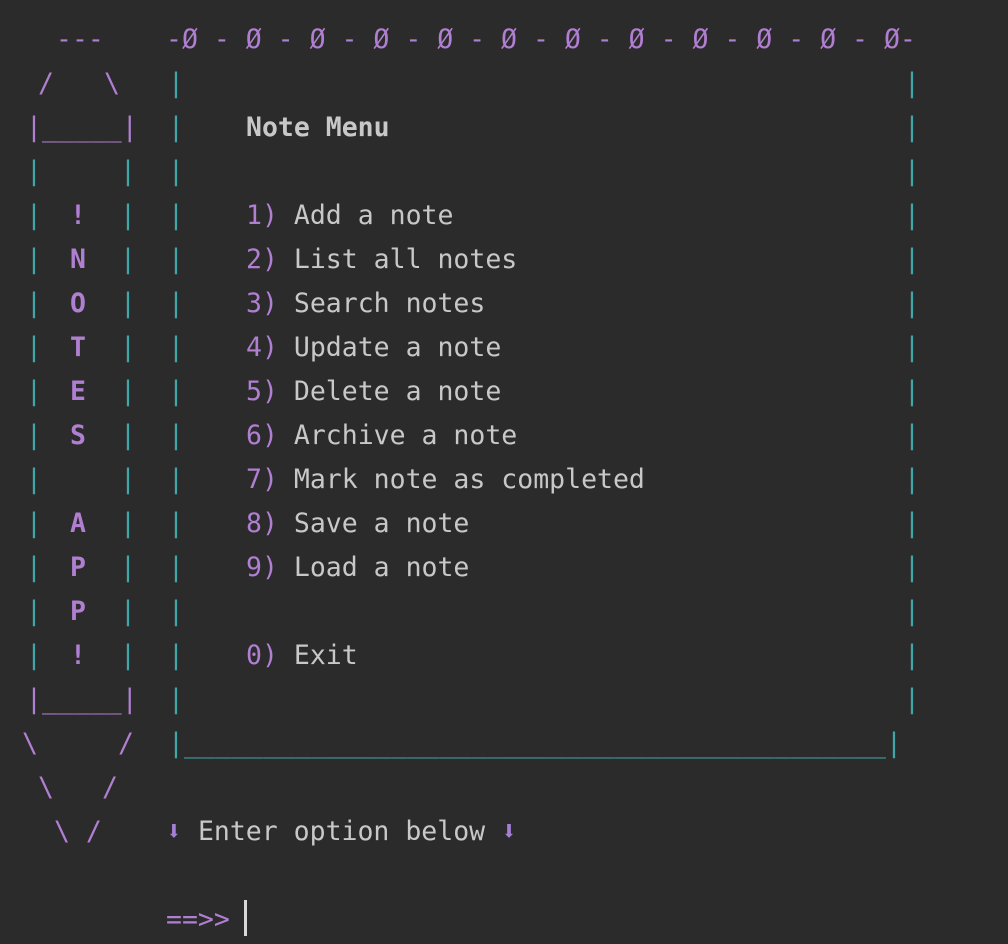  Describe the element at coordinates (78, 831) in the screenshot. I see `pencil-point: \ /` at that location.